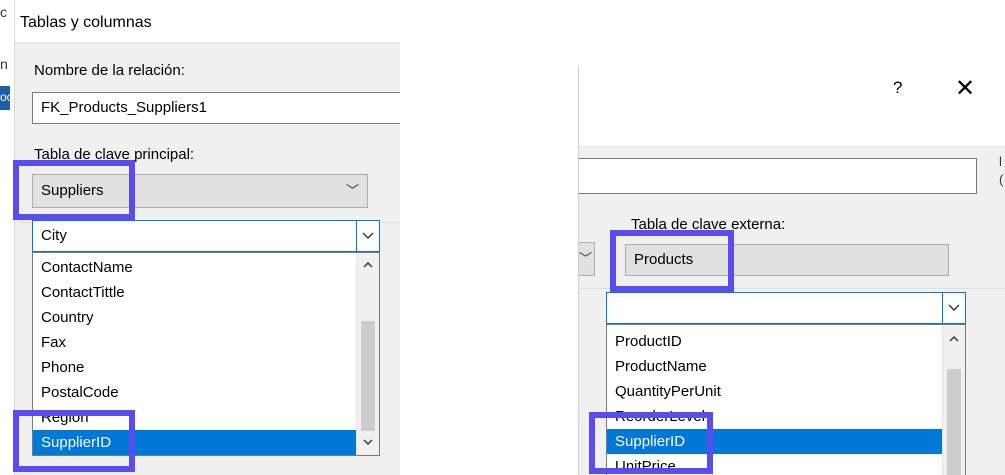 The height and width of the screenshot is (475, 1005). I want to click on edge-fragment: n, so click(4, 64).